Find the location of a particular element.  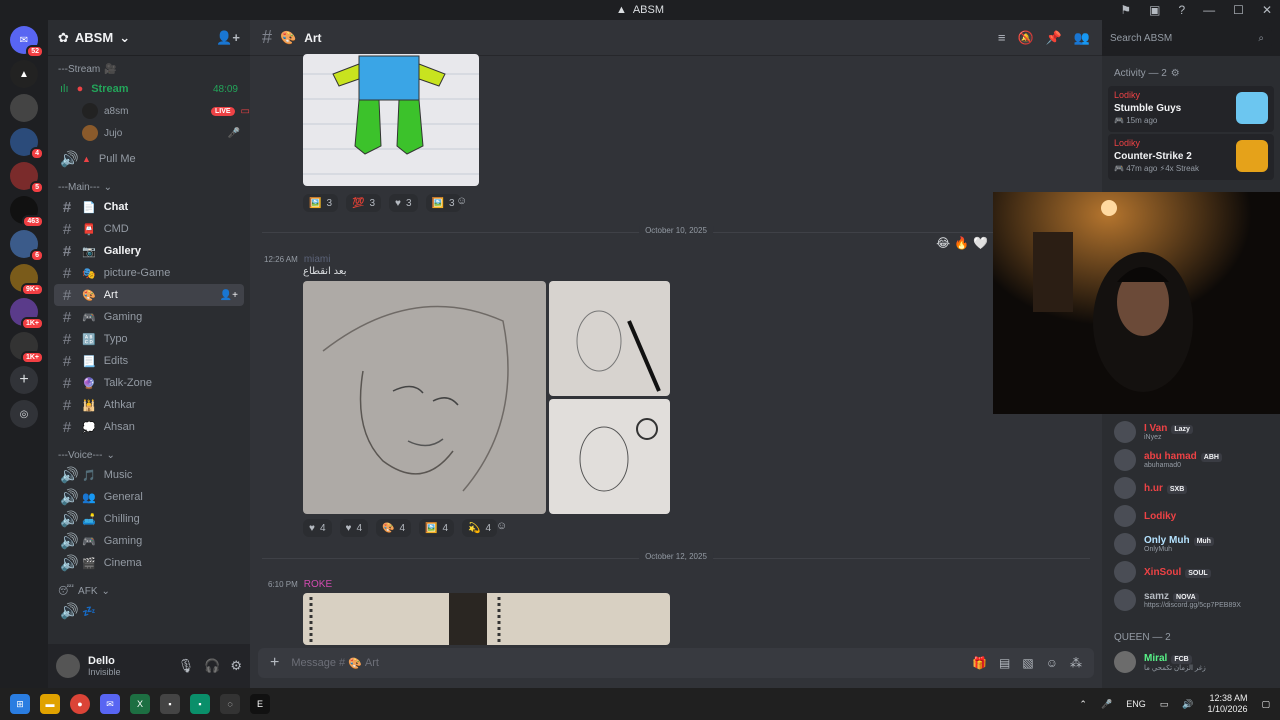

channel-item-typo: # 🔠 Typo is located at coordinates (149, 339).